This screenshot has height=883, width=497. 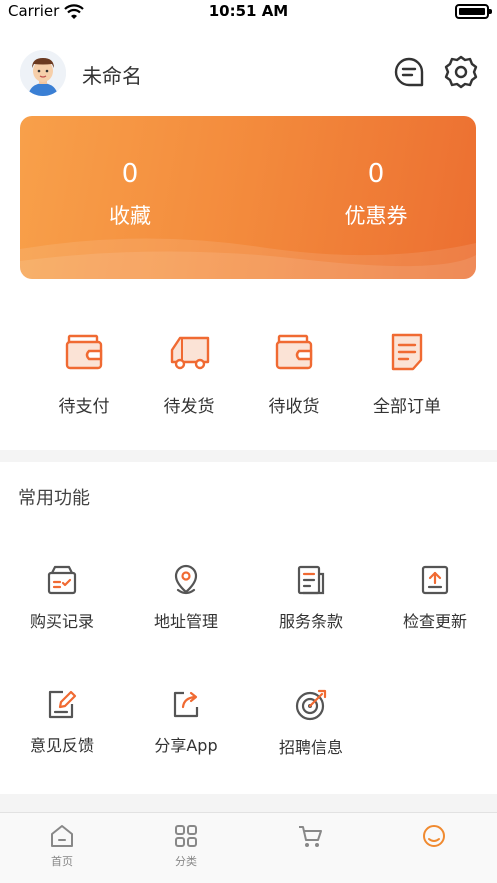 What do you see at coordinates (130, 174) in the screenshot?
I see `favorites-count: 0` at bounding box center [130, 174].